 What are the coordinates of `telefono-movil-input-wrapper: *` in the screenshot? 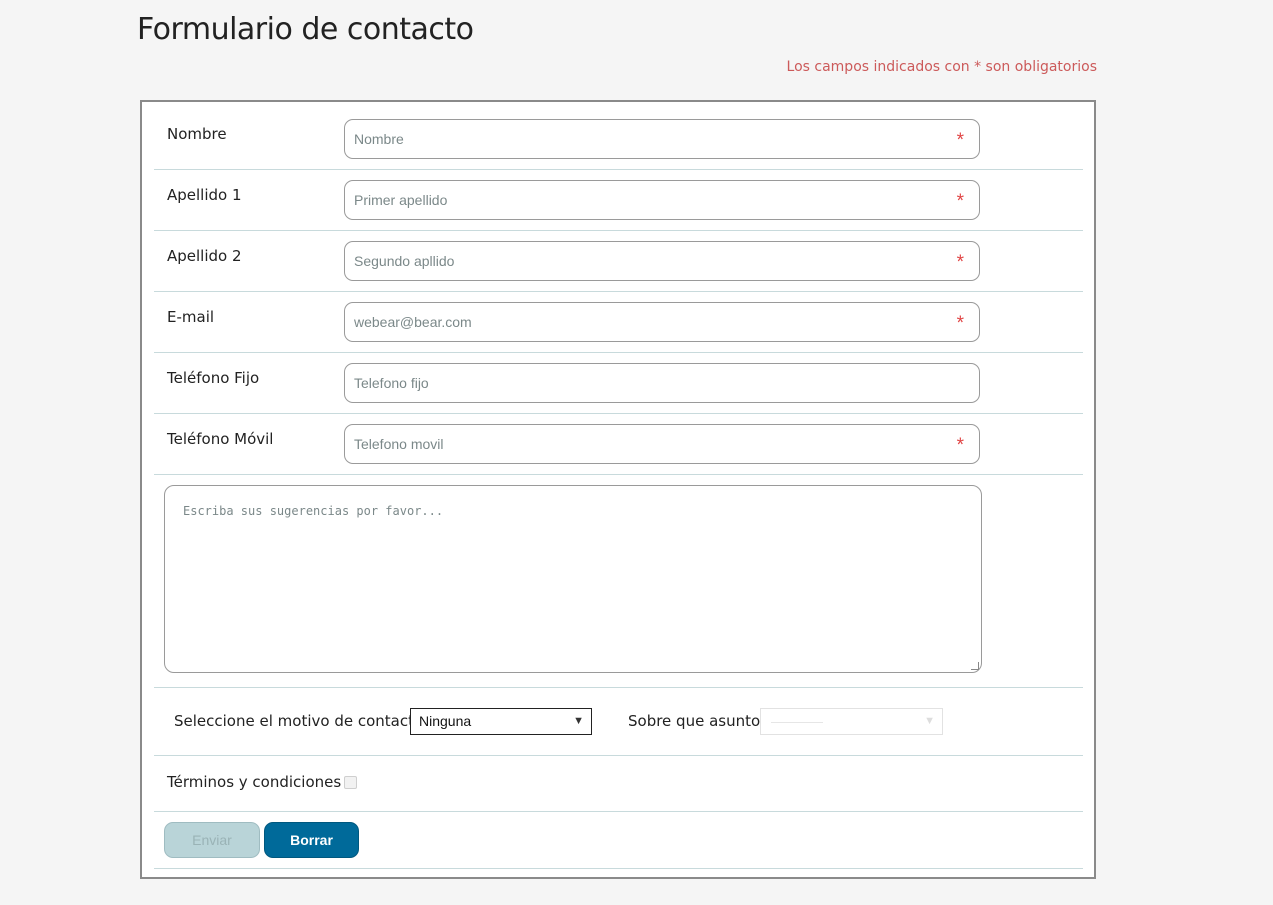 It's located at (662, 444).